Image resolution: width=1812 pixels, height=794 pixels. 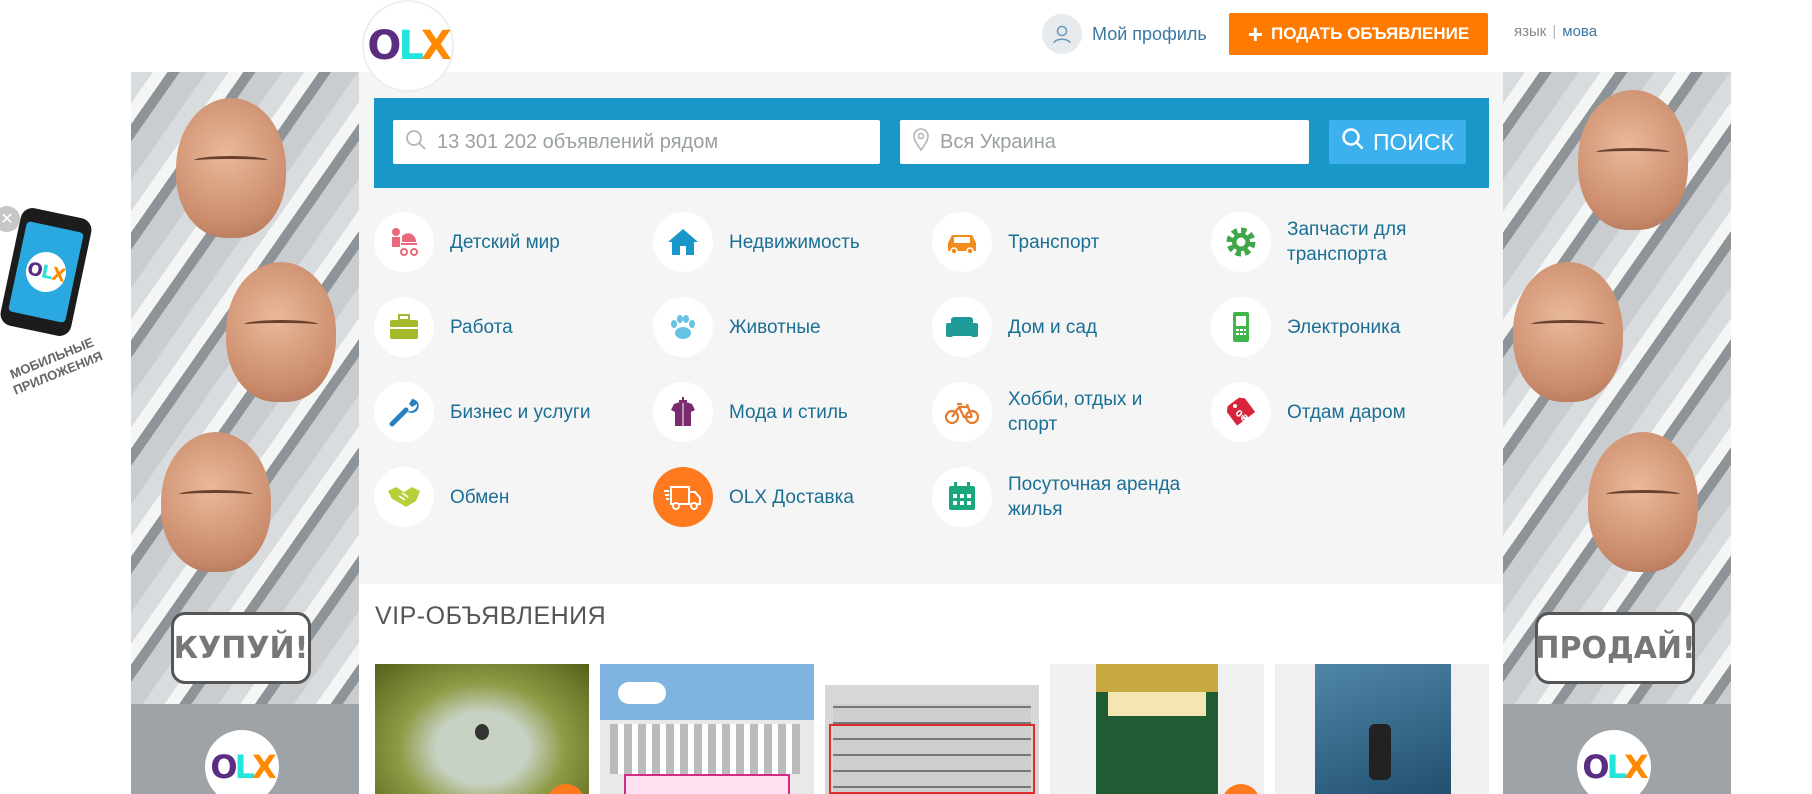 I want to click on search-button: ПОИСК, so click(x=1397, y=142).